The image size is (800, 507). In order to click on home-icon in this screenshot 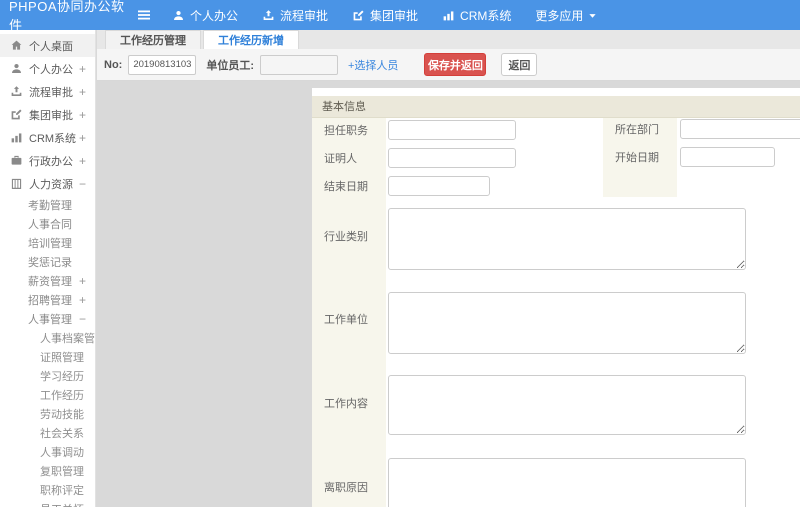, I will do `click(16, 45)`.